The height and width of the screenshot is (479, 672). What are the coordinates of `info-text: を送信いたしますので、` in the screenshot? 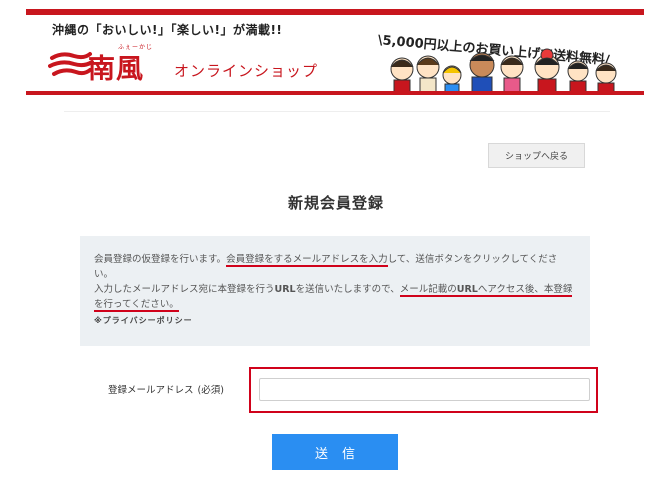 It's located at (347, 289).